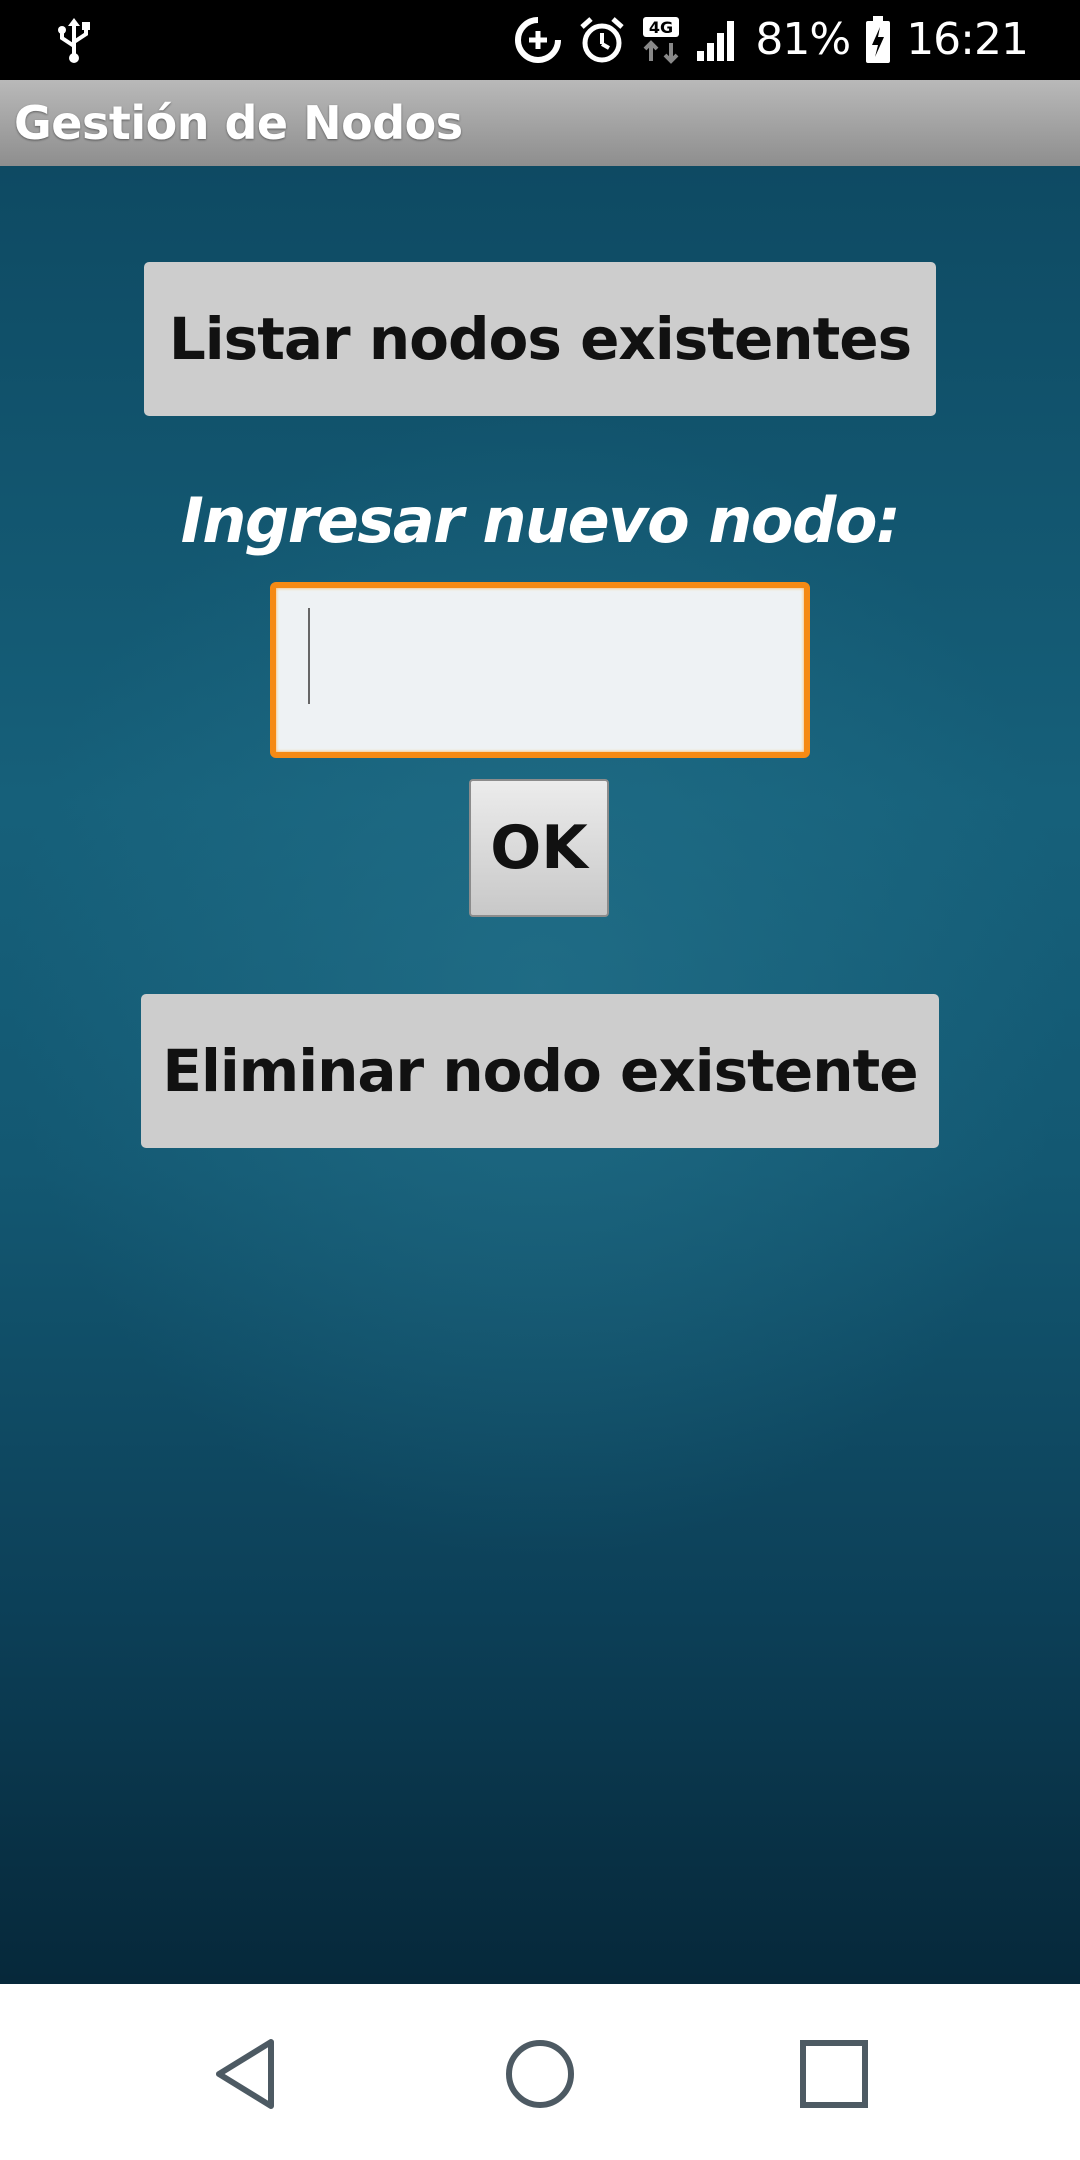  I want to click on navigation-bar, so click(540, 2072).